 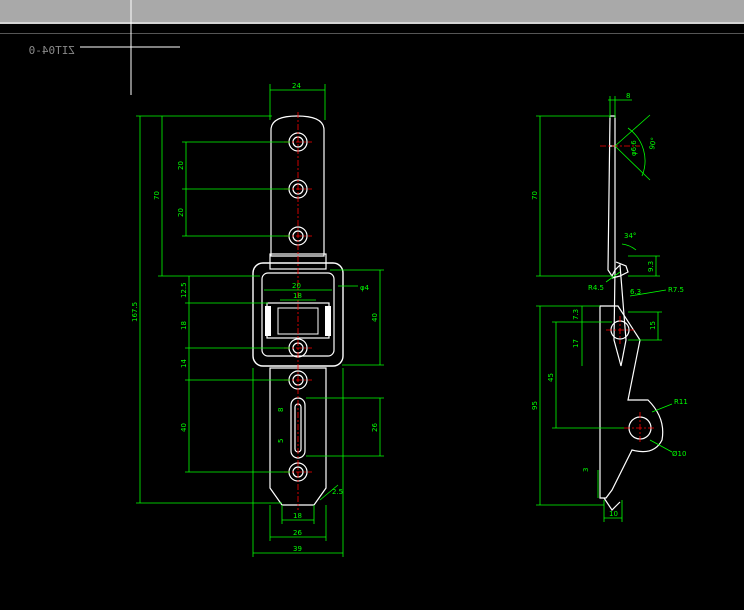 What do you see at coordinates (297, 296) in the screenshot?
I see `dim-width-18-top: 18` at bounding box center [297, 296].